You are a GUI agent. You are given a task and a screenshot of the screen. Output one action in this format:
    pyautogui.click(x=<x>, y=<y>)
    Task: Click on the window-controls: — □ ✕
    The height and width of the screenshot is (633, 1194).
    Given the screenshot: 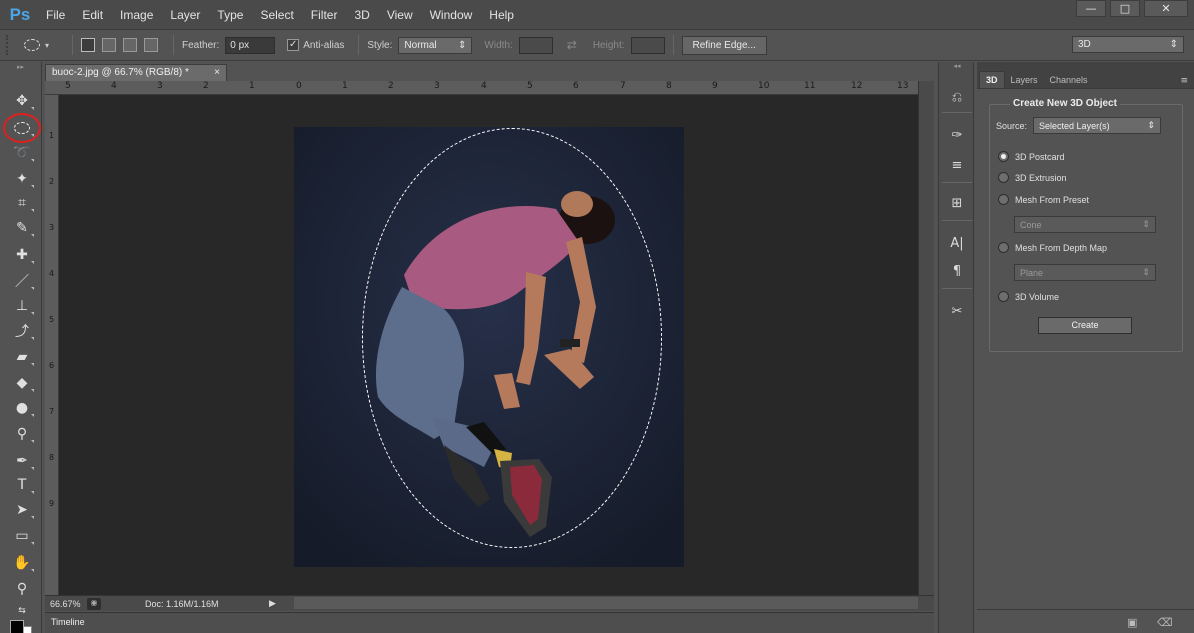 What is the action you would take?
    pyautogui.click(x=1132, y=8)
    